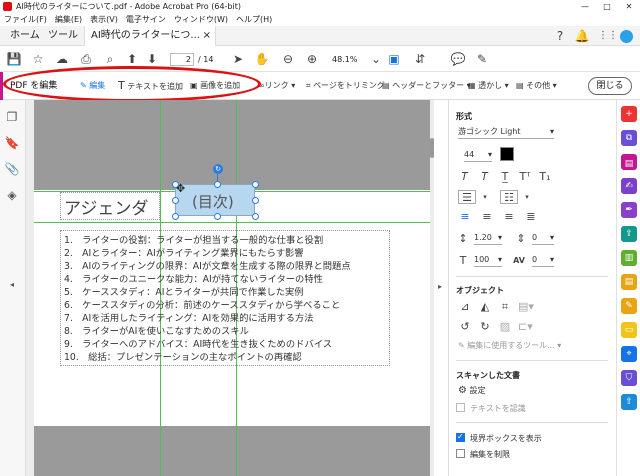  What do you see at coordinates (488, 86) in the screenshot?
I see `watermark-button: ▦ 透かし ▾` at bounding box center [488, 86].